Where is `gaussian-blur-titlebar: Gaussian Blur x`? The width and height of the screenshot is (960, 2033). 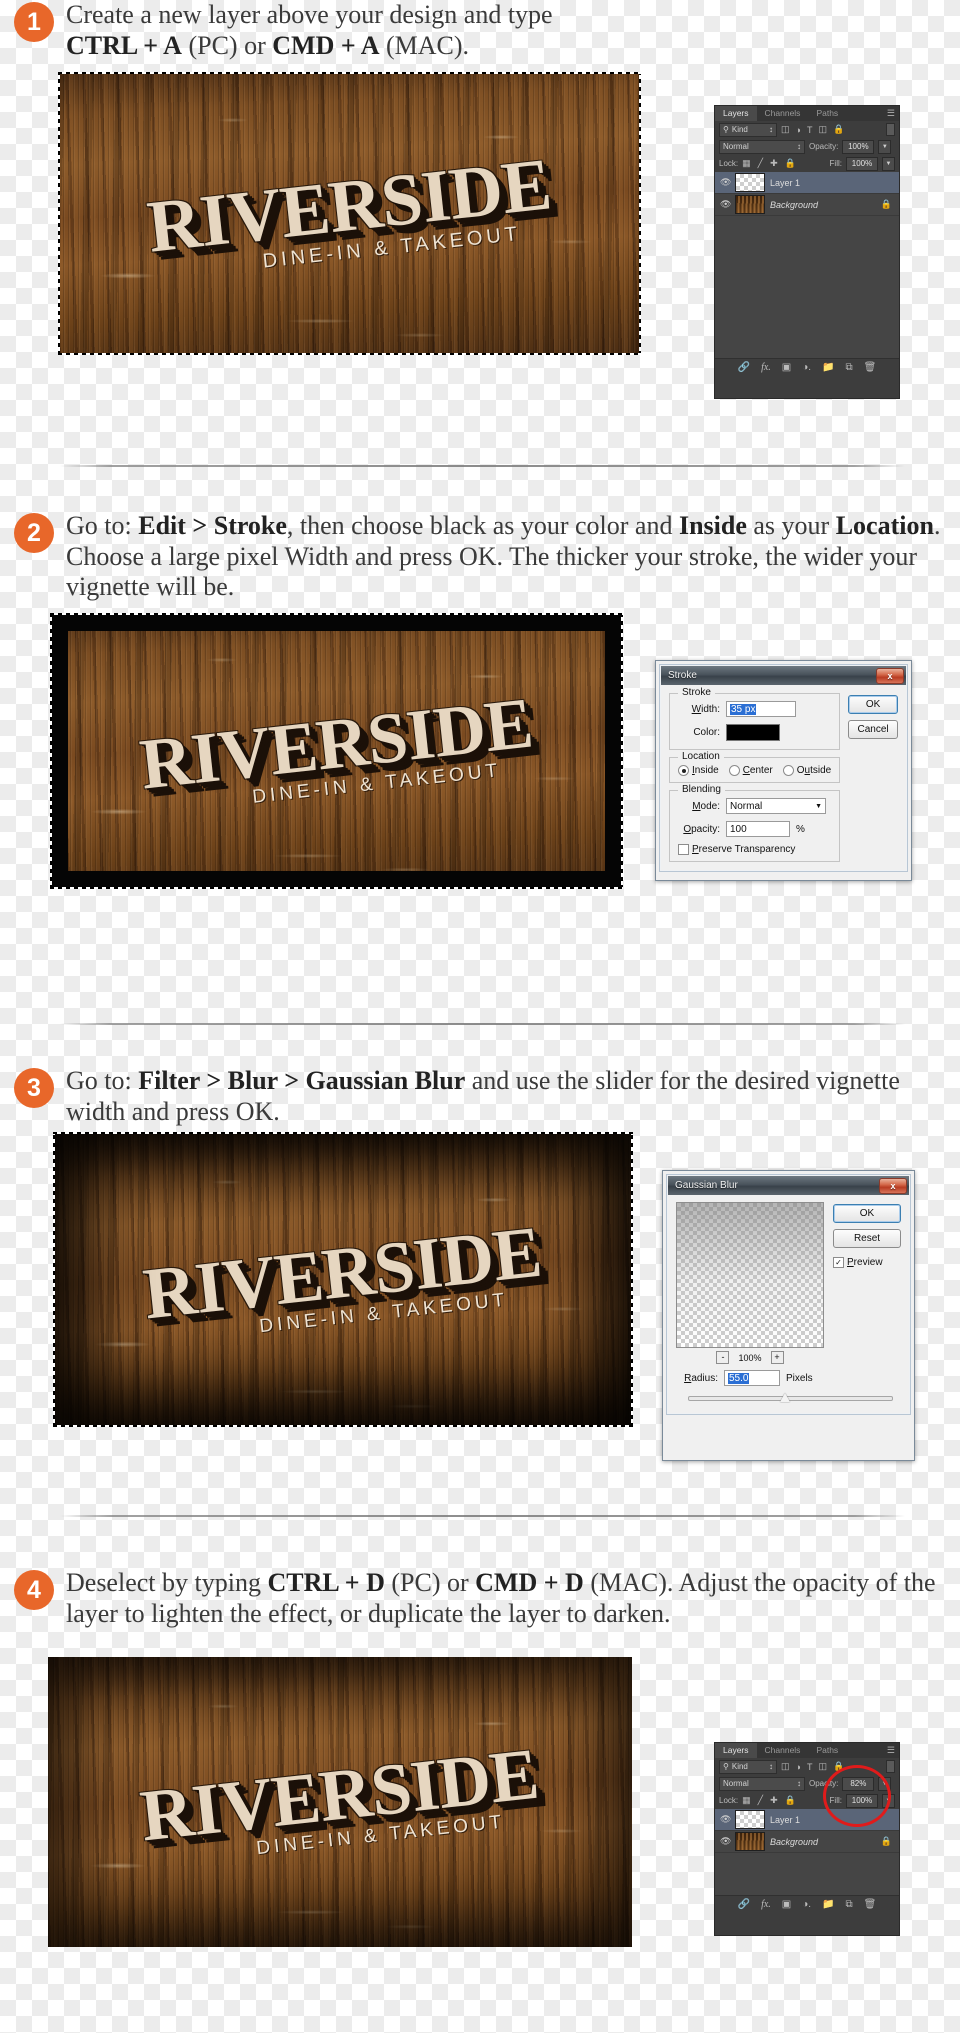
gaussian-blur-titlebar: Gaussian Blur x is located at coordinates (788, 1185).